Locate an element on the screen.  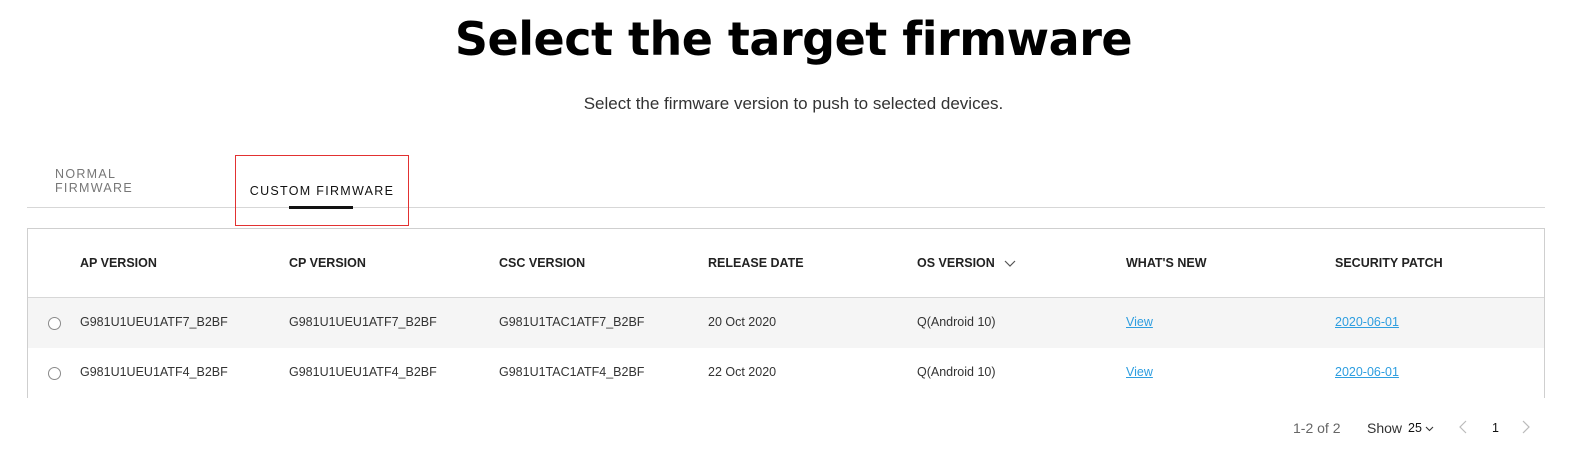
csc-version-cell: G981U1TAC1ATF7_B2BF is located at coordinates (572, 322).